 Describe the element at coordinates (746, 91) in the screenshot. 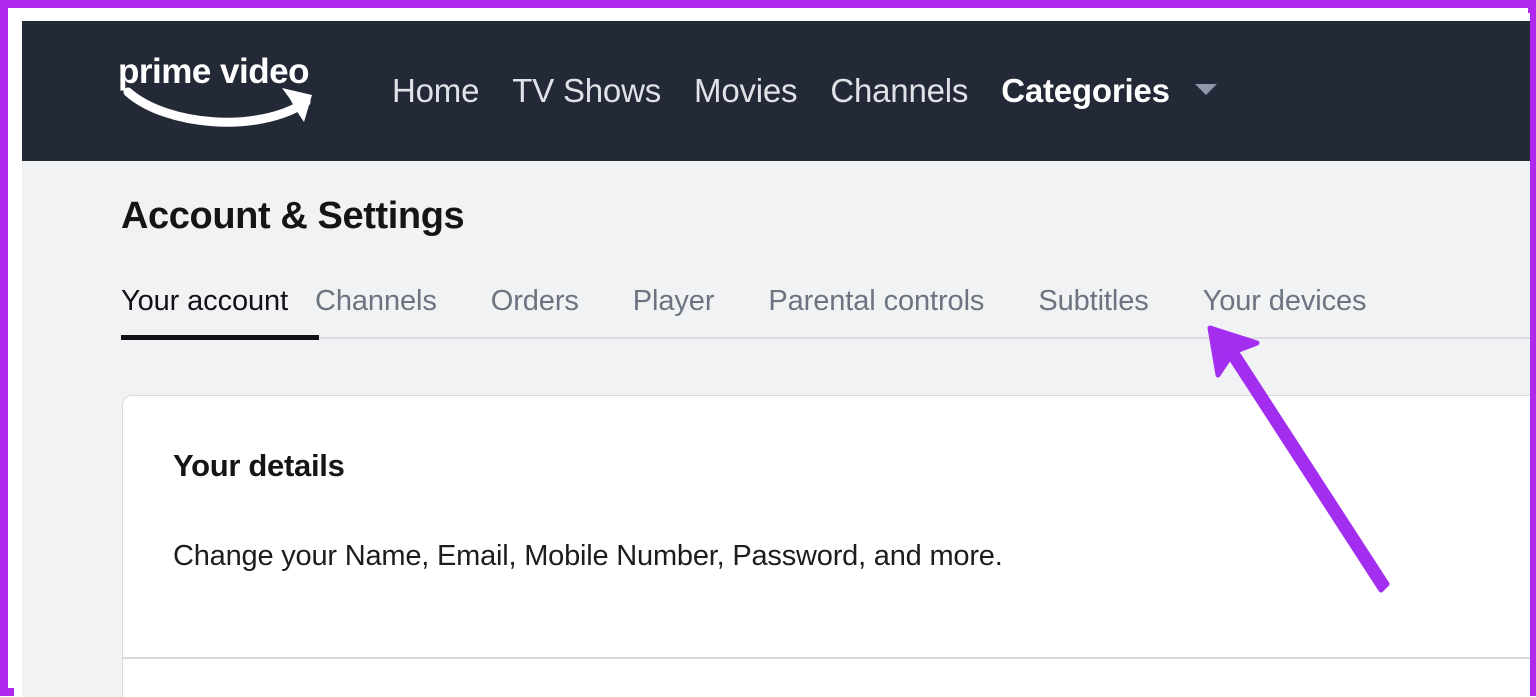

I see `nav-link-movies: Movies` at that location.